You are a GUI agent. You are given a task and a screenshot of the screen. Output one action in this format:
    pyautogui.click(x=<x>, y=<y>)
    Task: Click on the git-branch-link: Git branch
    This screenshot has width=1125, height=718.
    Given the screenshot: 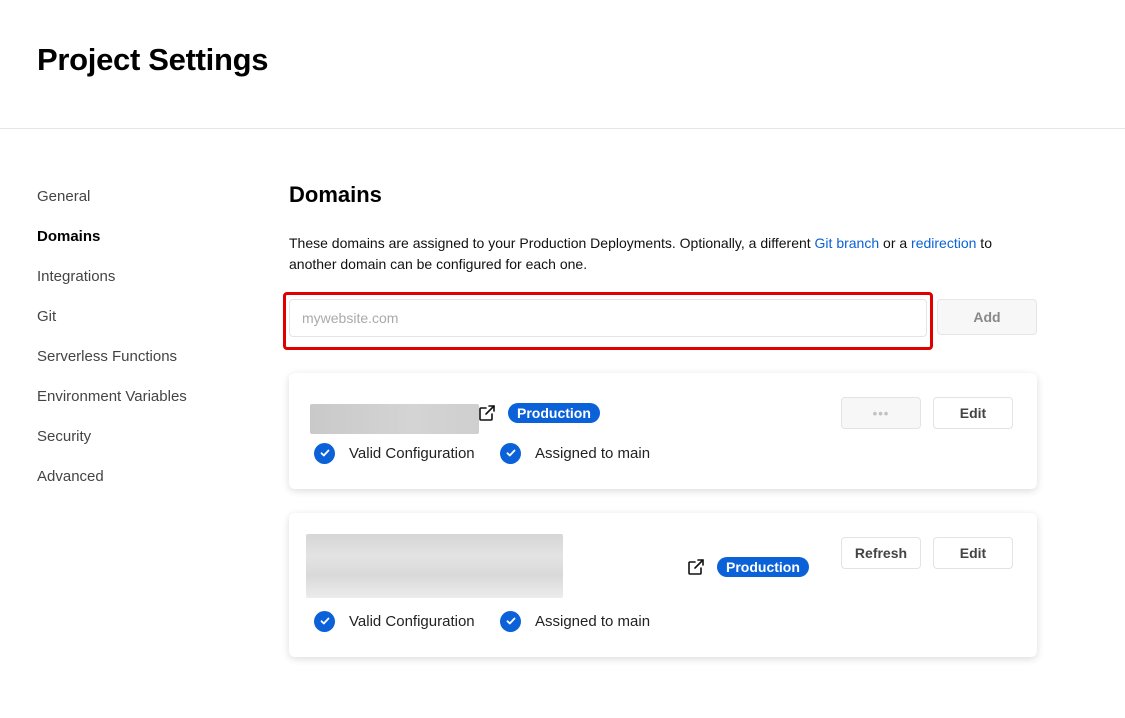 What is the action you would take?
    pyautogui.click(x=847, y=243)
    